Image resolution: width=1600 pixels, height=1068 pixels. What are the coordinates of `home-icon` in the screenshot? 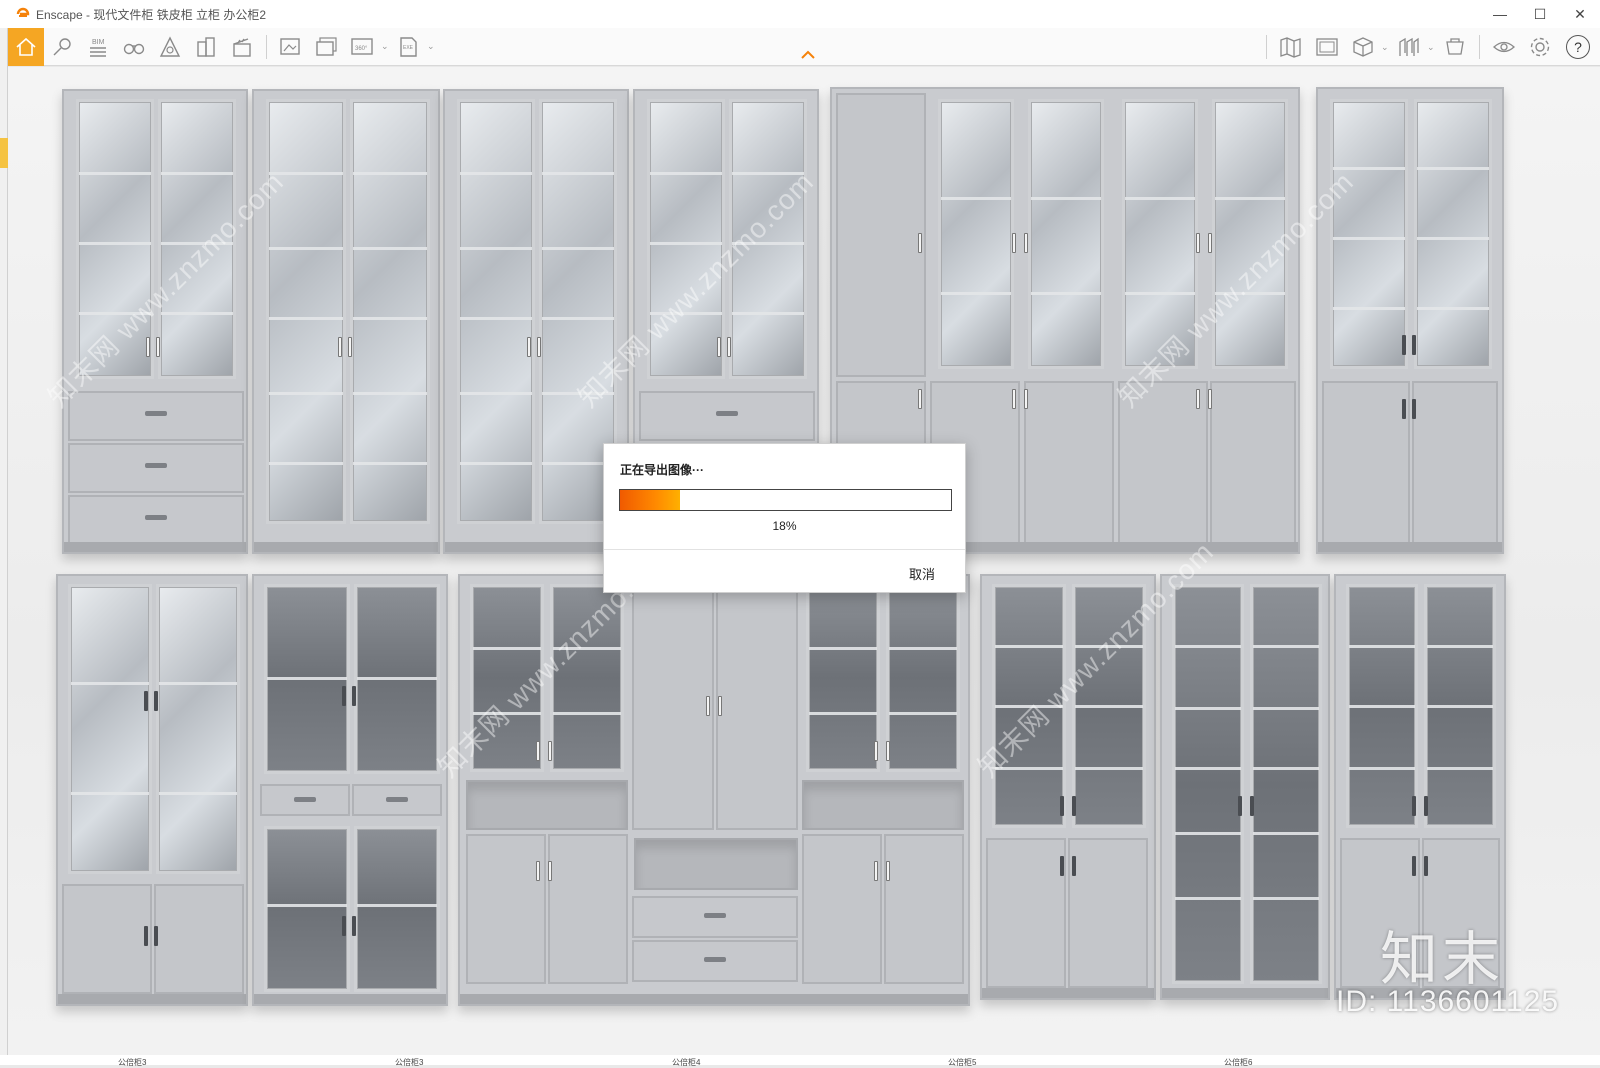 It's located at (26, 46).